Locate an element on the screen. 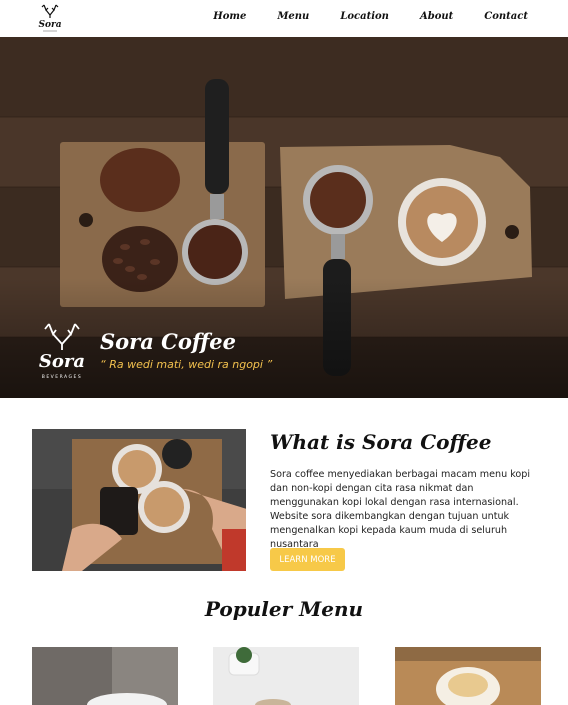  about-title: What is Sora Coffee is located at coordinates (381, 442).